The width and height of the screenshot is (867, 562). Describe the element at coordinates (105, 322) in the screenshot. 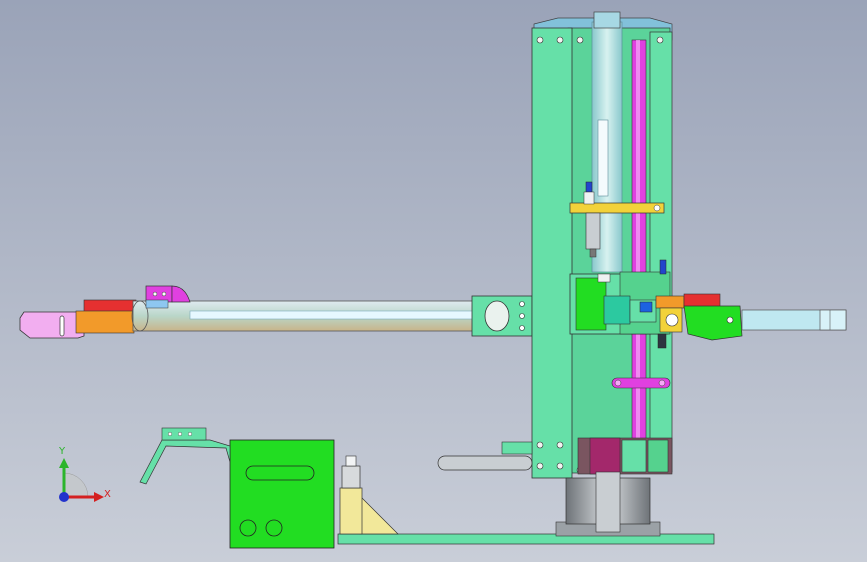

I see `arm-orange-block` at that location.